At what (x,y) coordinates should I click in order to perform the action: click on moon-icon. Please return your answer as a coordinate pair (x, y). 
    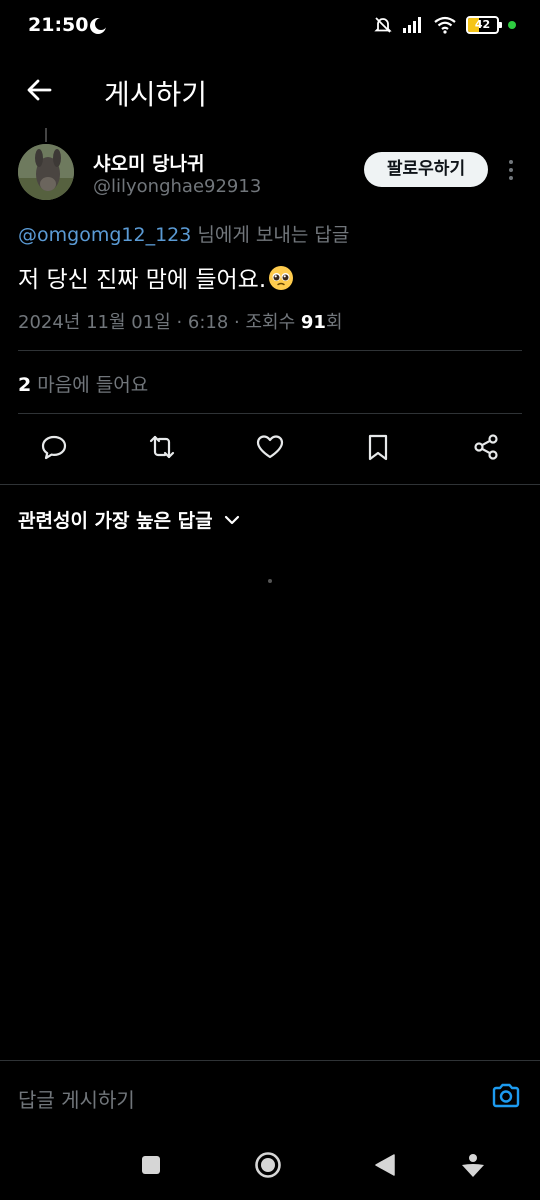
    Looking at the image, I should click on (98, 26).